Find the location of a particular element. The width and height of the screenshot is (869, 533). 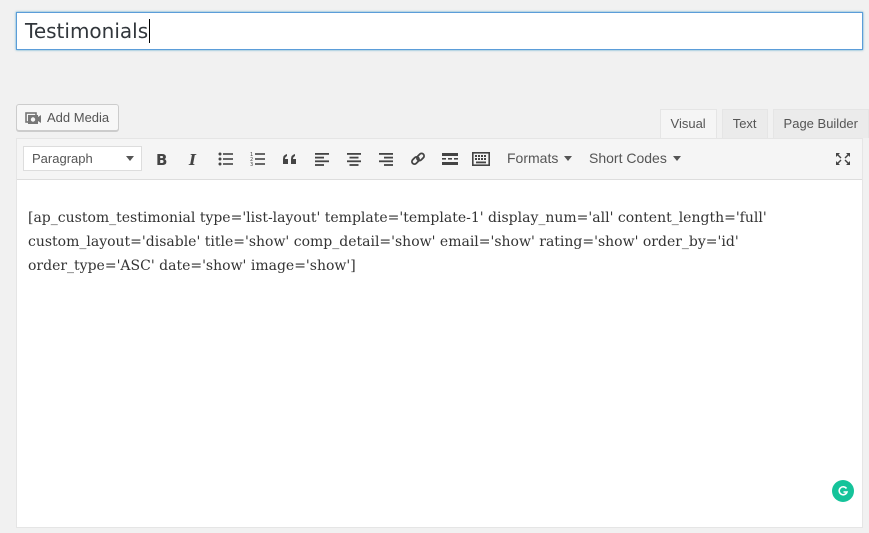

toolbar-toggle-button is located at coordinates (481, 159).